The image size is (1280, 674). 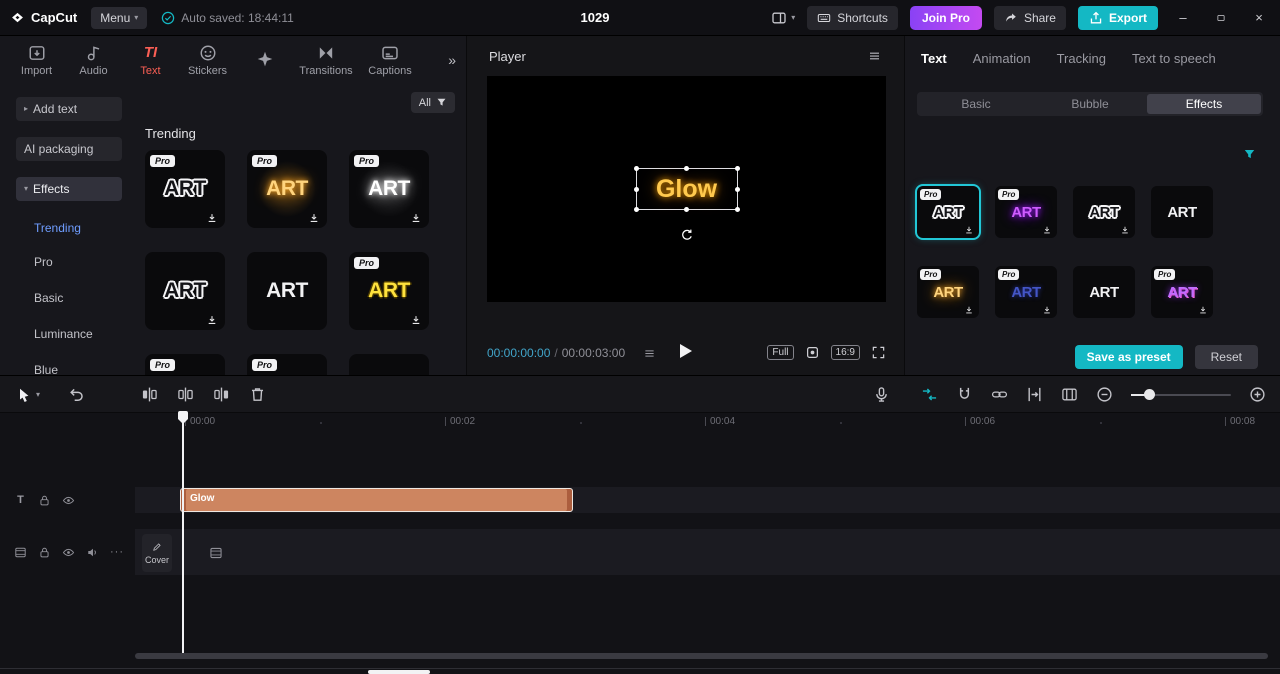 What do you see at coordinates (812, 352) in the screenshot?
I see `fit-canvas-icon` at bounding box center [812, 352].